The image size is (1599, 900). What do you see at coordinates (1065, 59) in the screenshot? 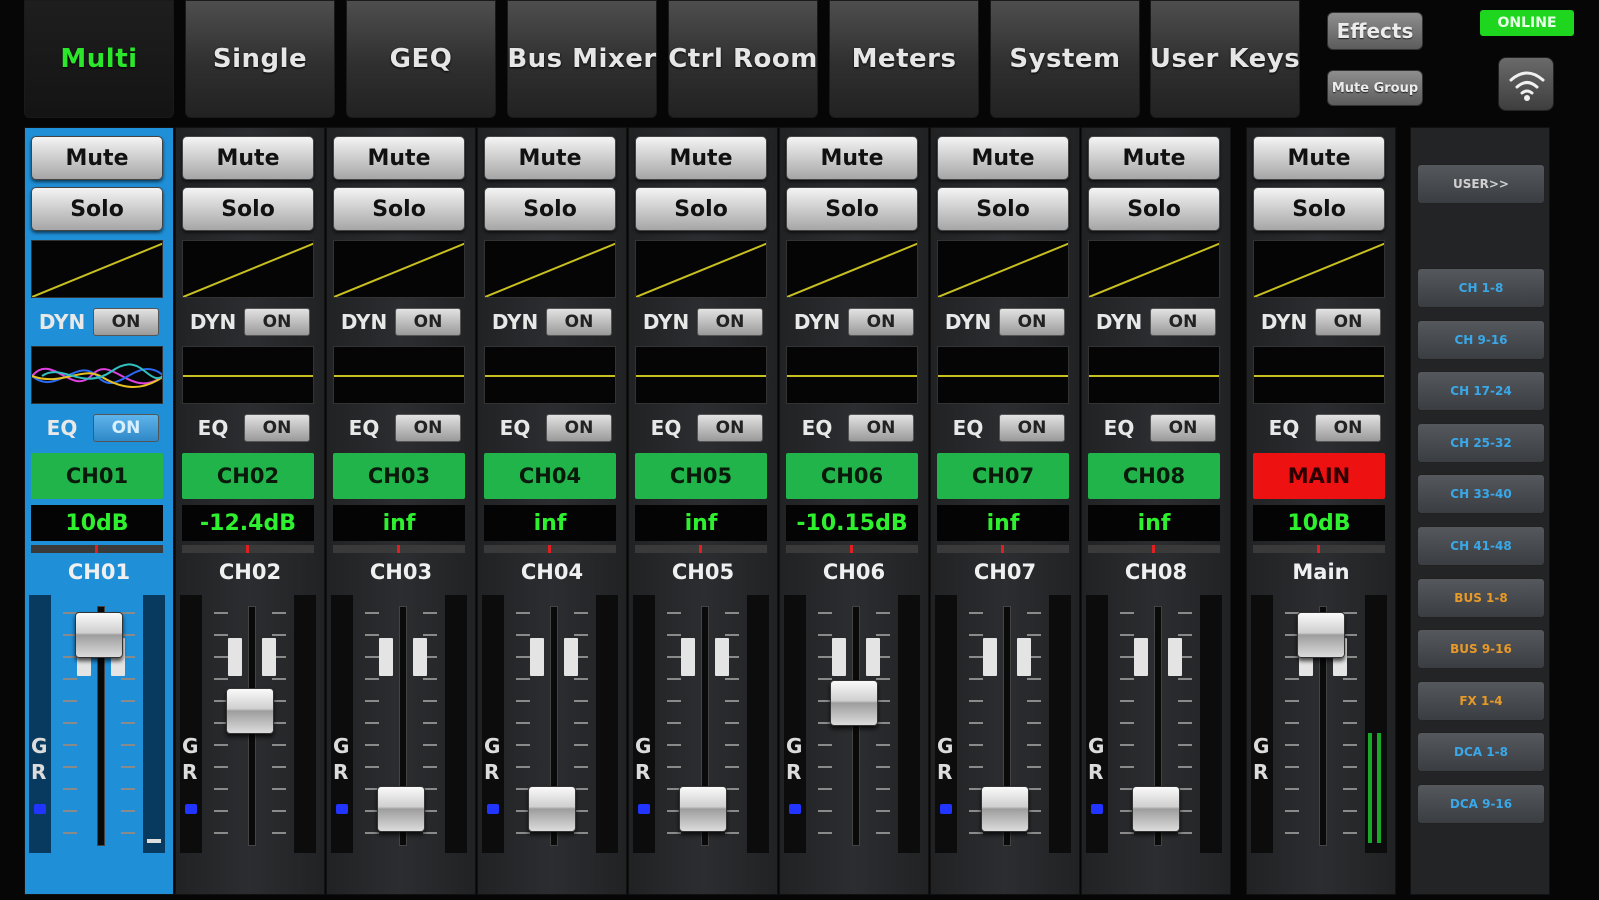
I see `tab-system: System` at bounding box center [1065, 59].